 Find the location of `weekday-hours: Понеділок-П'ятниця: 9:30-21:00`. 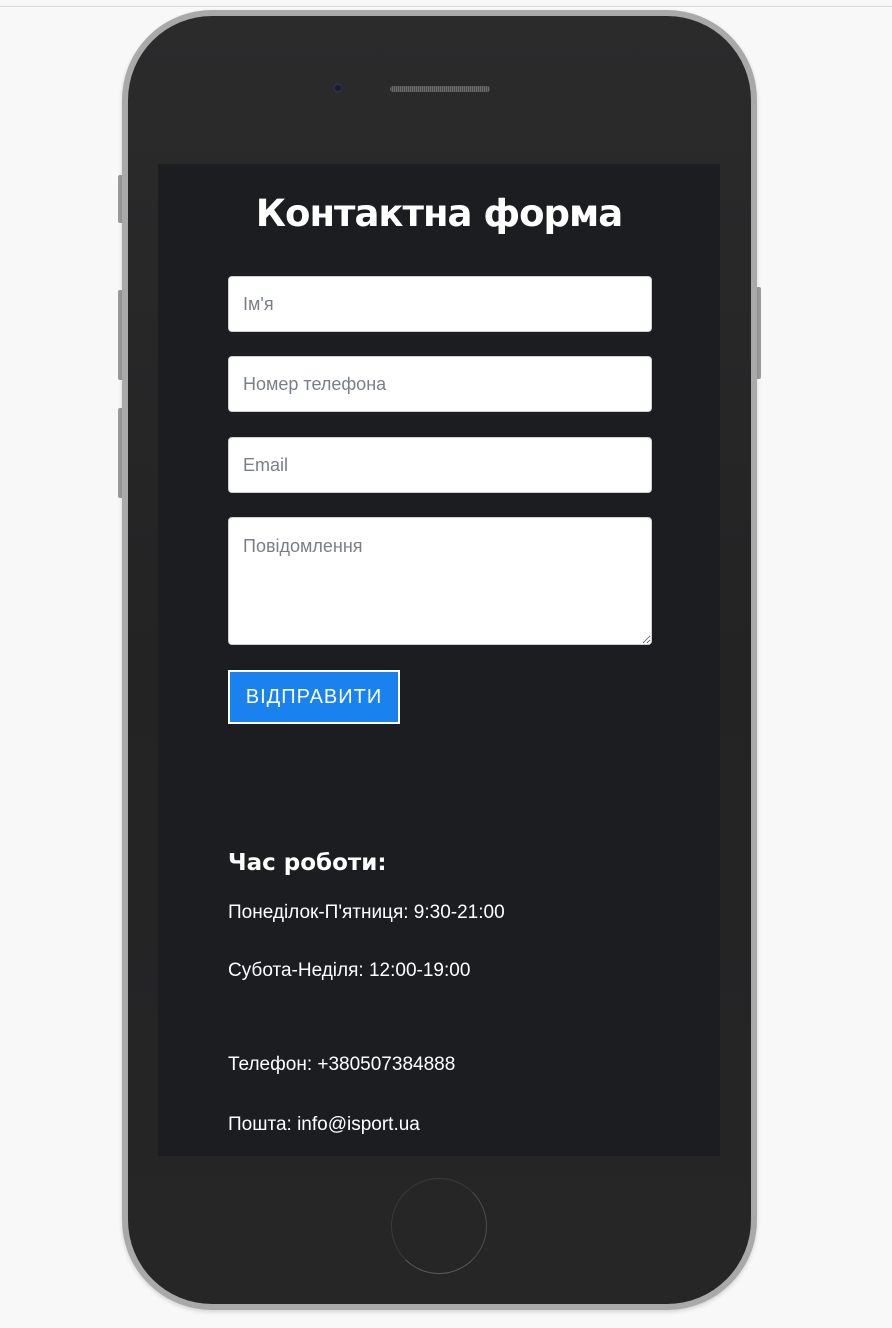

weekday-hours: Понеділок-П'ятниця: 9:30-21:00 is located at coordinates (366, 912).